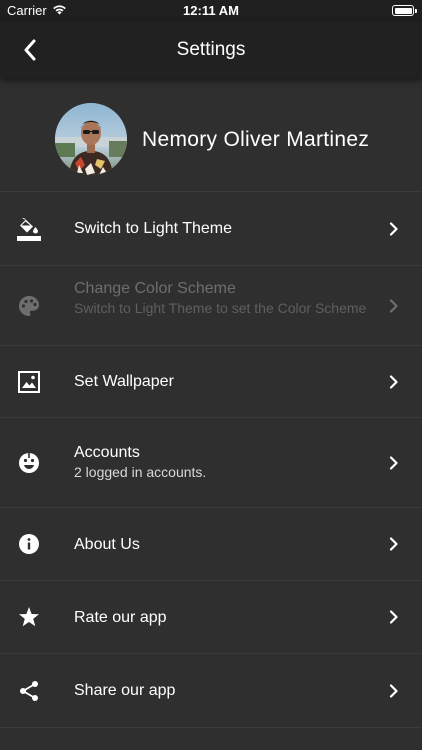 This screenshot has width=422, height=750. I want to click on menu-item-text: Set Wallpaper, so click(223, 382).